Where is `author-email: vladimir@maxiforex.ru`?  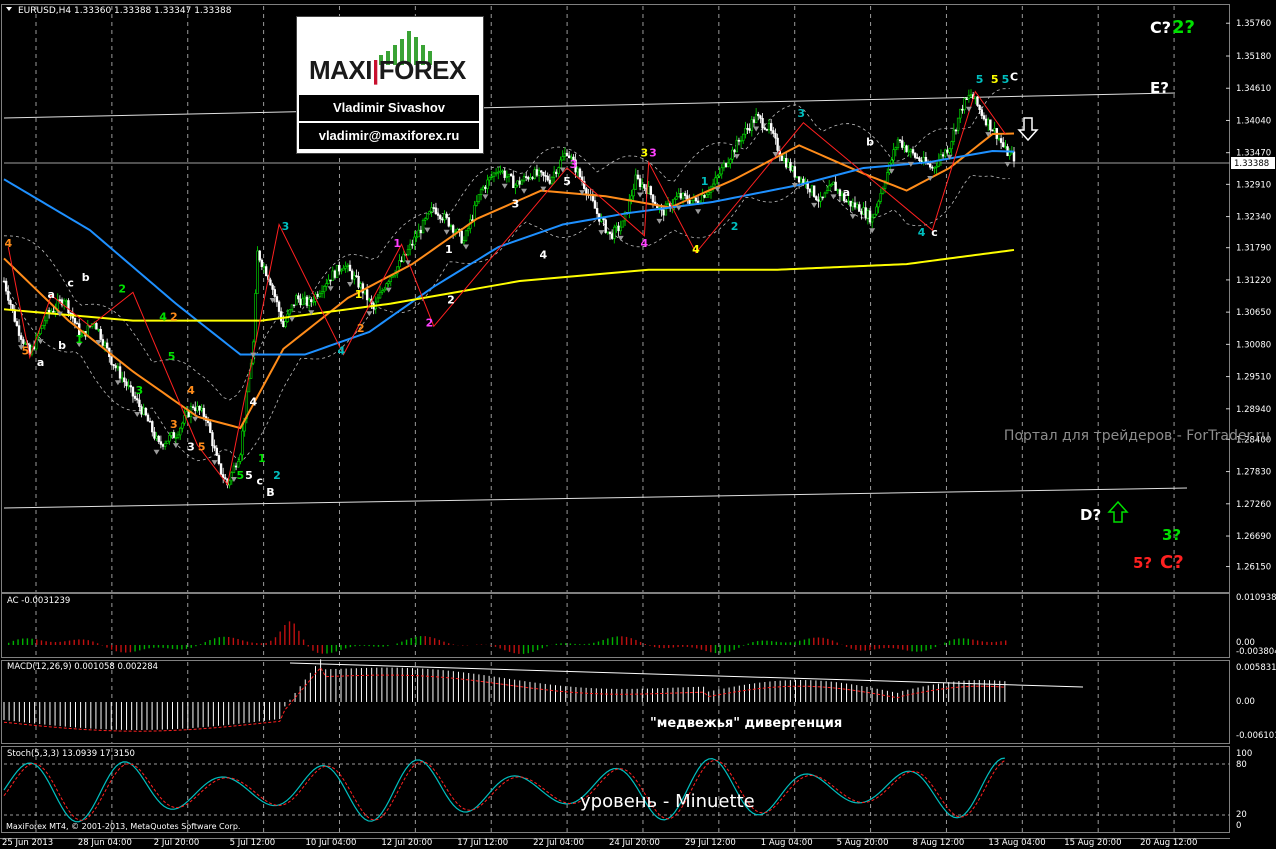
author-email: vladimir@maxiforex.ru is located at coordinates (389, 135).